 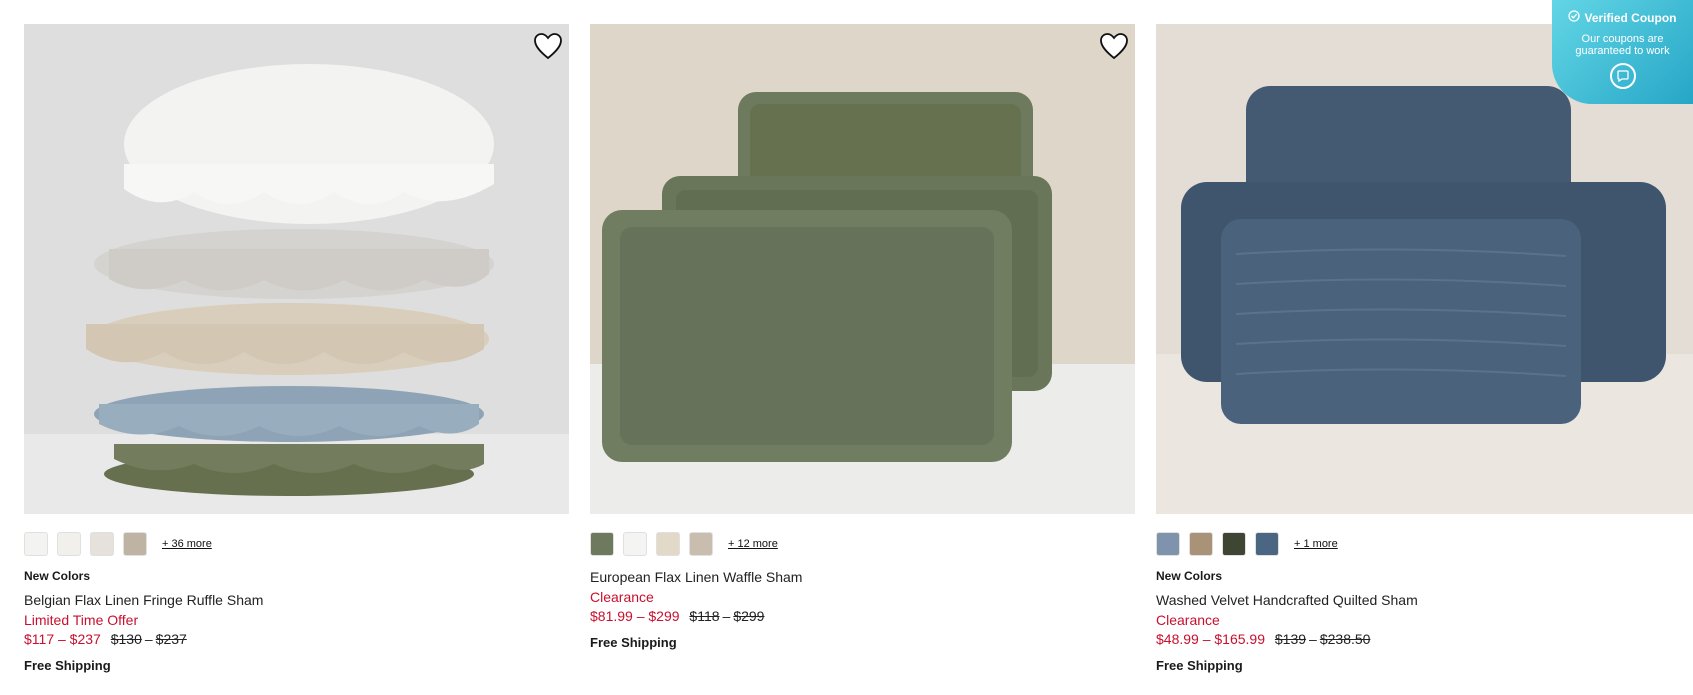 I want to click on promo-label: Limited Time Offer, so click(x=81, y=620).